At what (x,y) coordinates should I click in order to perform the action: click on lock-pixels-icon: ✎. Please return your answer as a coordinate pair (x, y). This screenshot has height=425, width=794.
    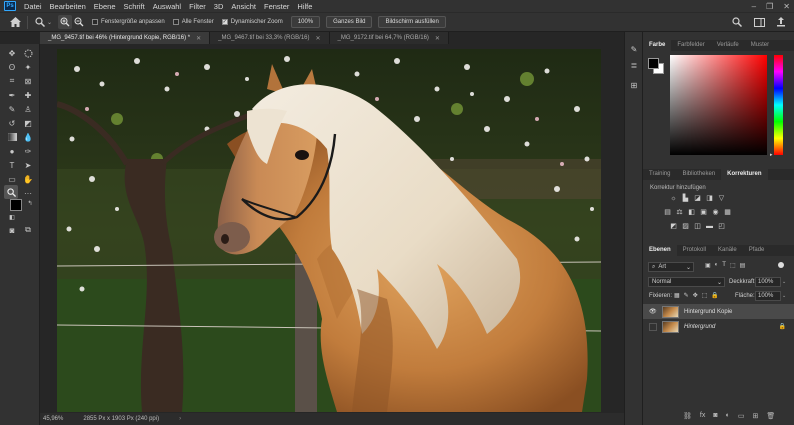
    Looking at the image, I should click on (686, 295).